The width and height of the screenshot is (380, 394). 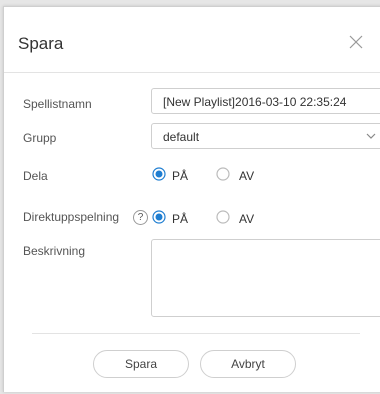 I want to click on share-on-radio, so click(x=159, y=174).